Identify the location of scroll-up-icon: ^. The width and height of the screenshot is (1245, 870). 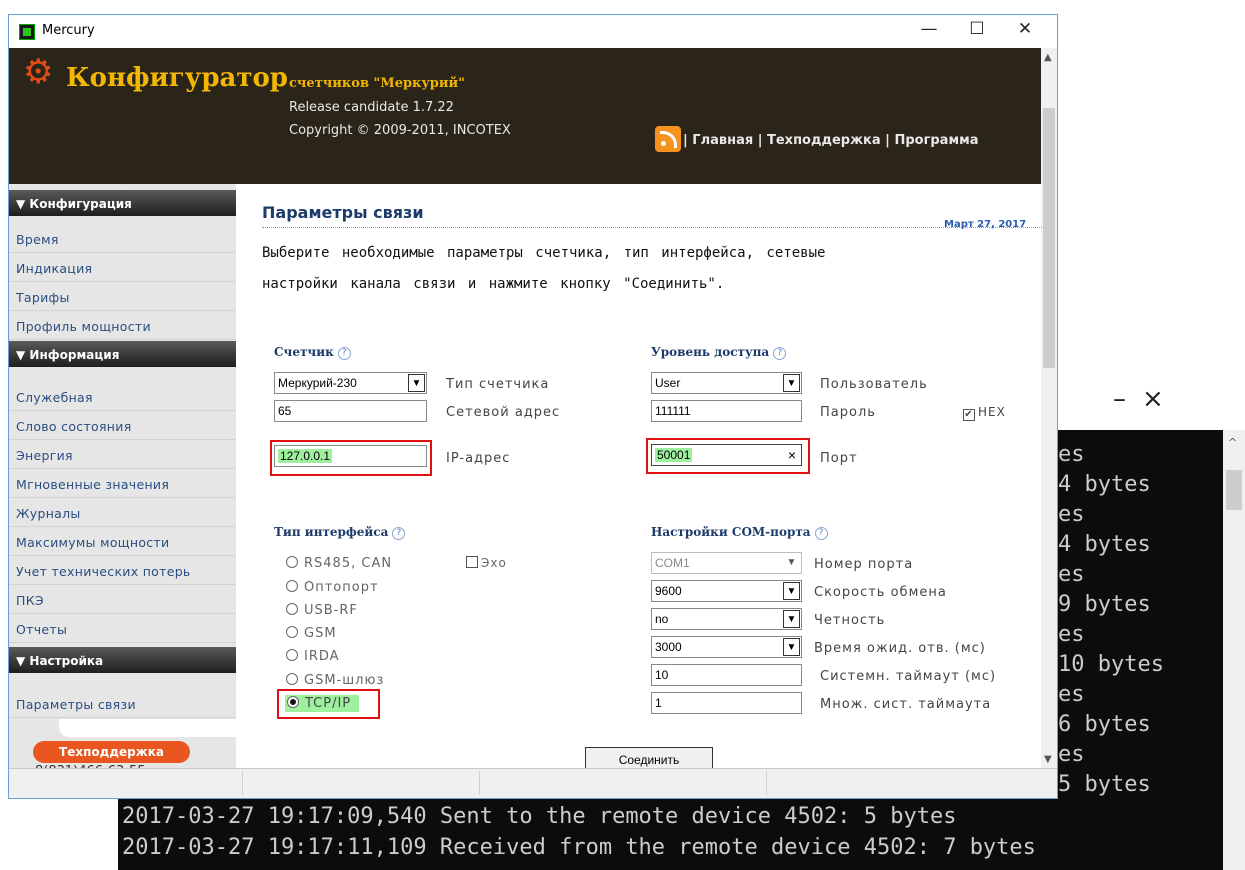
(1232, 442).